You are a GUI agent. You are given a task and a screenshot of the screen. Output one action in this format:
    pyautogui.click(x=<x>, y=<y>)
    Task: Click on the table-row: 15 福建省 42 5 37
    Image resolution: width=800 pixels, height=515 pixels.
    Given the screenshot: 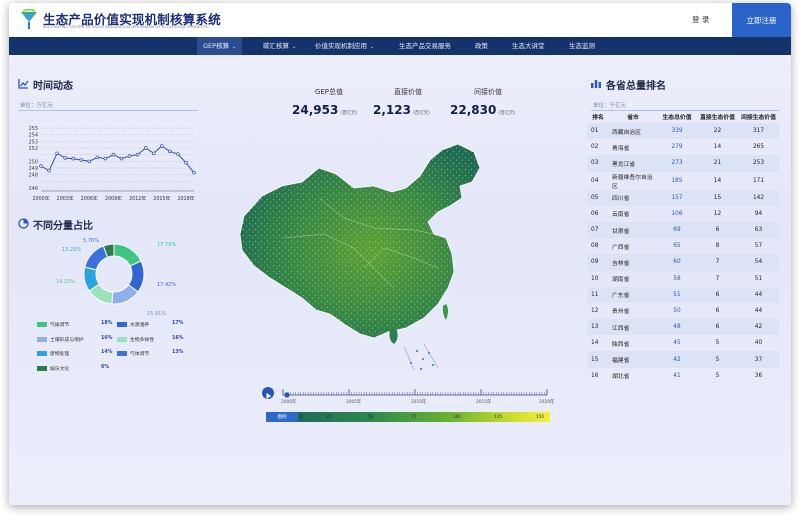 What is the action you would take?
    pyautogui.click(x=683, y=359)
    